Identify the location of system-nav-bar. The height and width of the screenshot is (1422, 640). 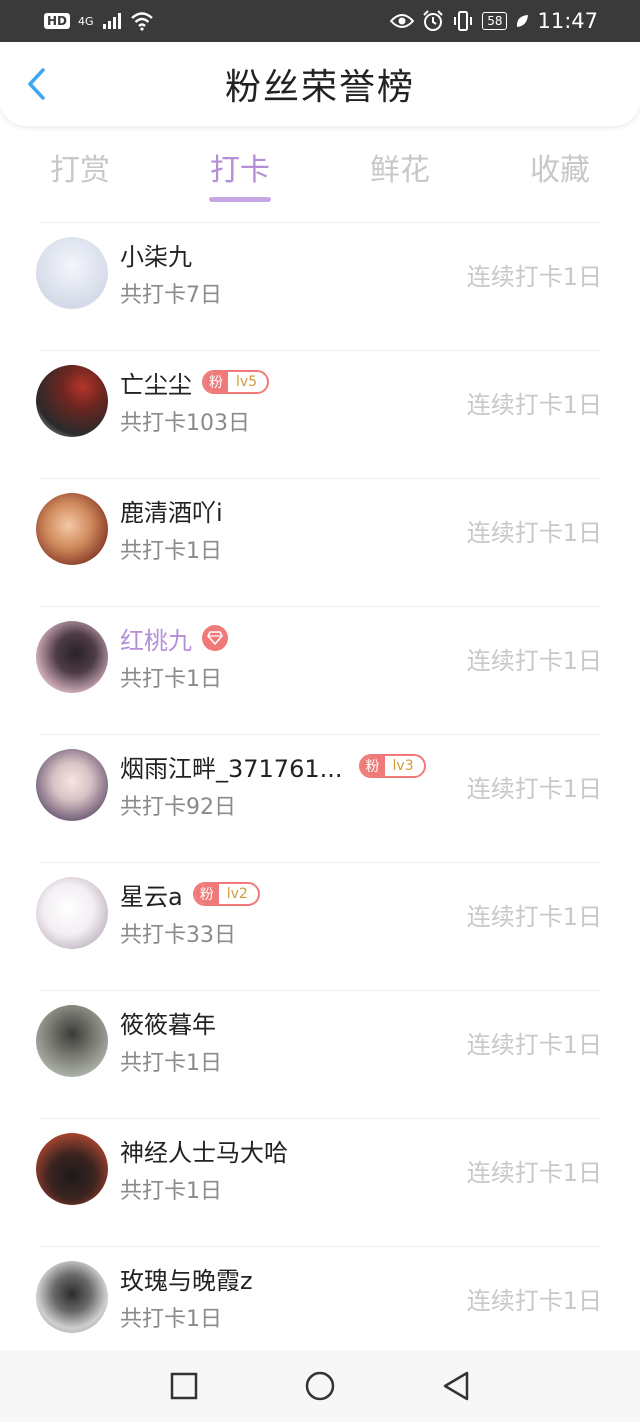
(320, 1386).